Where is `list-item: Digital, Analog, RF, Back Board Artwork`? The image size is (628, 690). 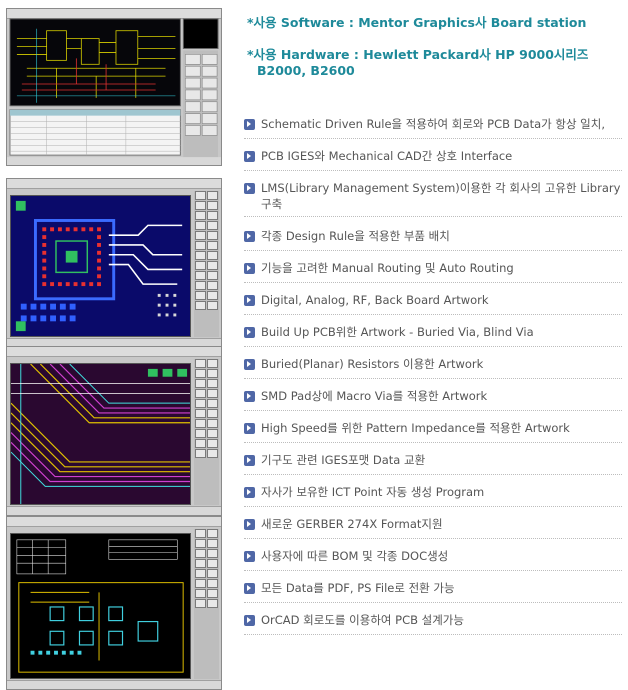
list-item: Digital, Analog, RF, Back Board Artwork is located at coordinates (433, 303).